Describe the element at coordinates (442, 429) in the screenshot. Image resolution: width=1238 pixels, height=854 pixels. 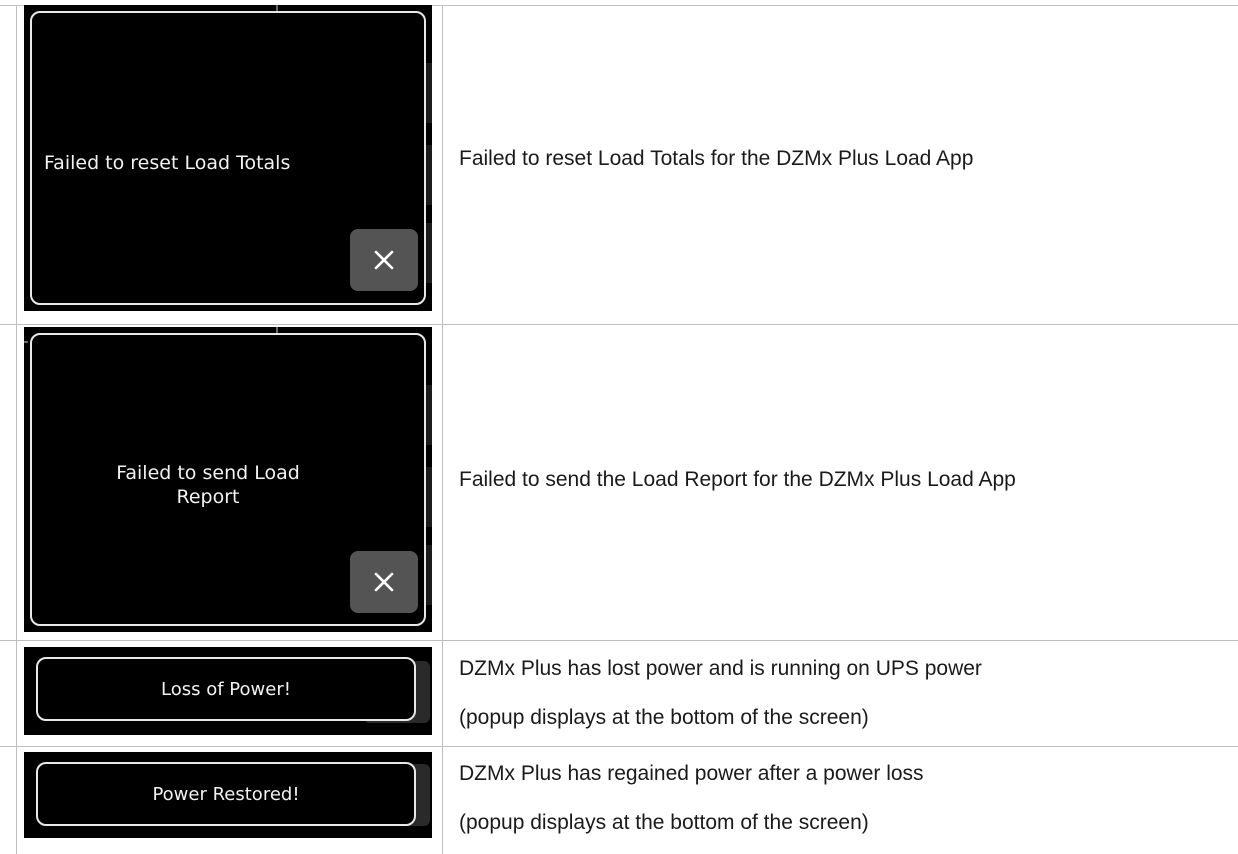
I see `table-column-divider` at that location.